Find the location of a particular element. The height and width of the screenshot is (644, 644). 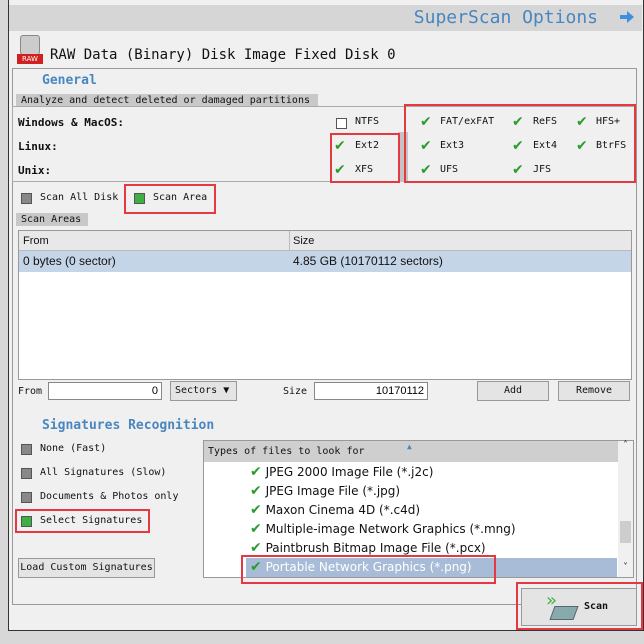

item-label: Multiple-image Network Graphics (*.mng) is located at coordinates (390, 529).